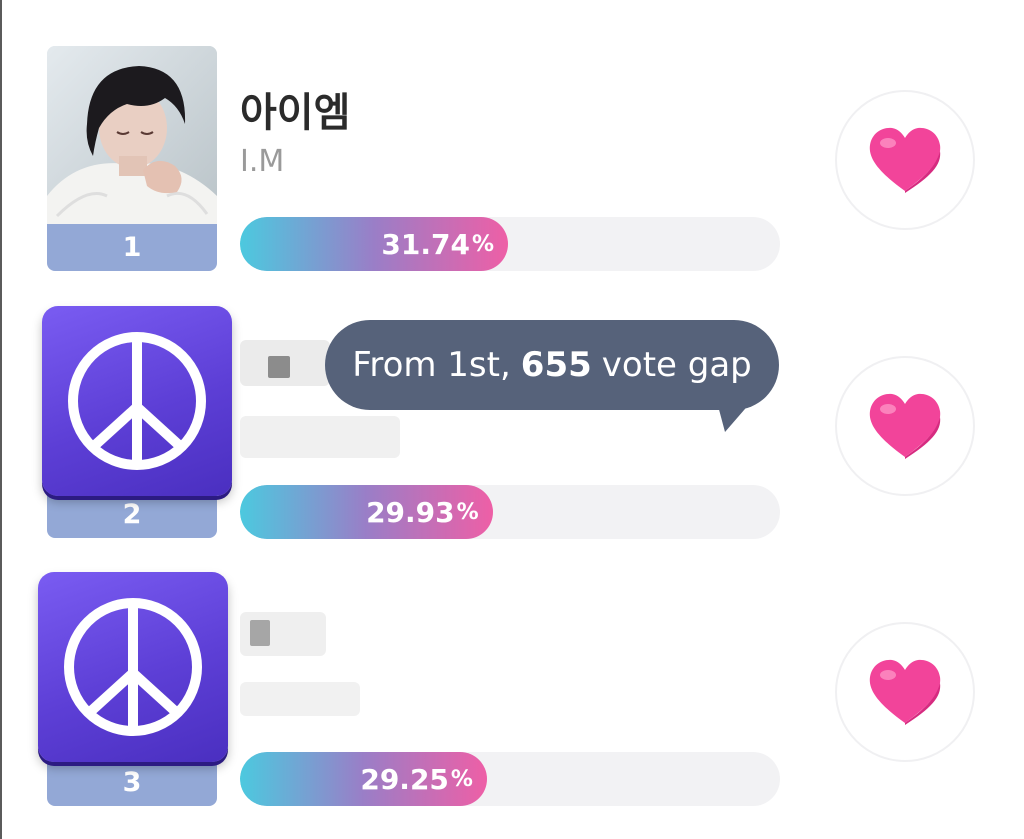 This screenshot has height=839, width=1024. Describe the element at coordinates (556, 365) in the screenshot. I see `tooltip-gap-count: 655` at that location.